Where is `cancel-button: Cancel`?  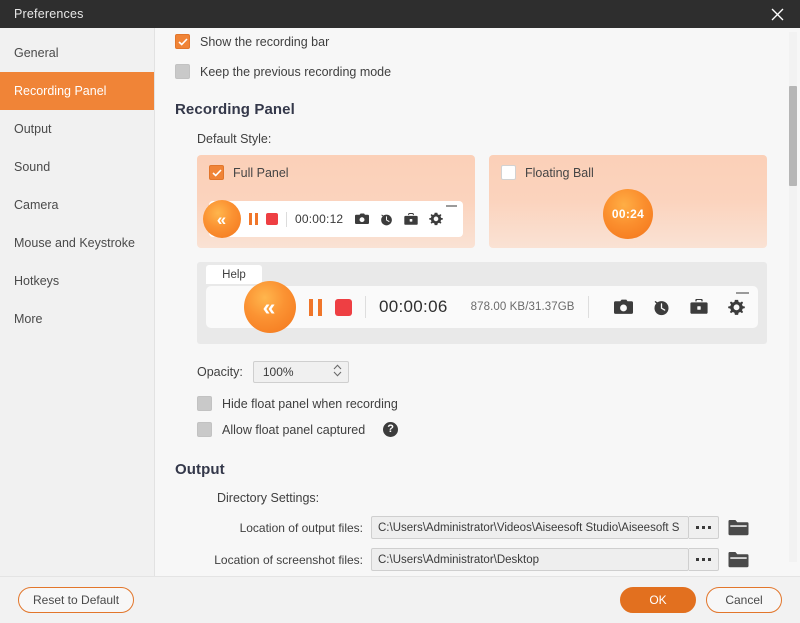 cancel-button: Cancel is located at coordinates (744, 600).